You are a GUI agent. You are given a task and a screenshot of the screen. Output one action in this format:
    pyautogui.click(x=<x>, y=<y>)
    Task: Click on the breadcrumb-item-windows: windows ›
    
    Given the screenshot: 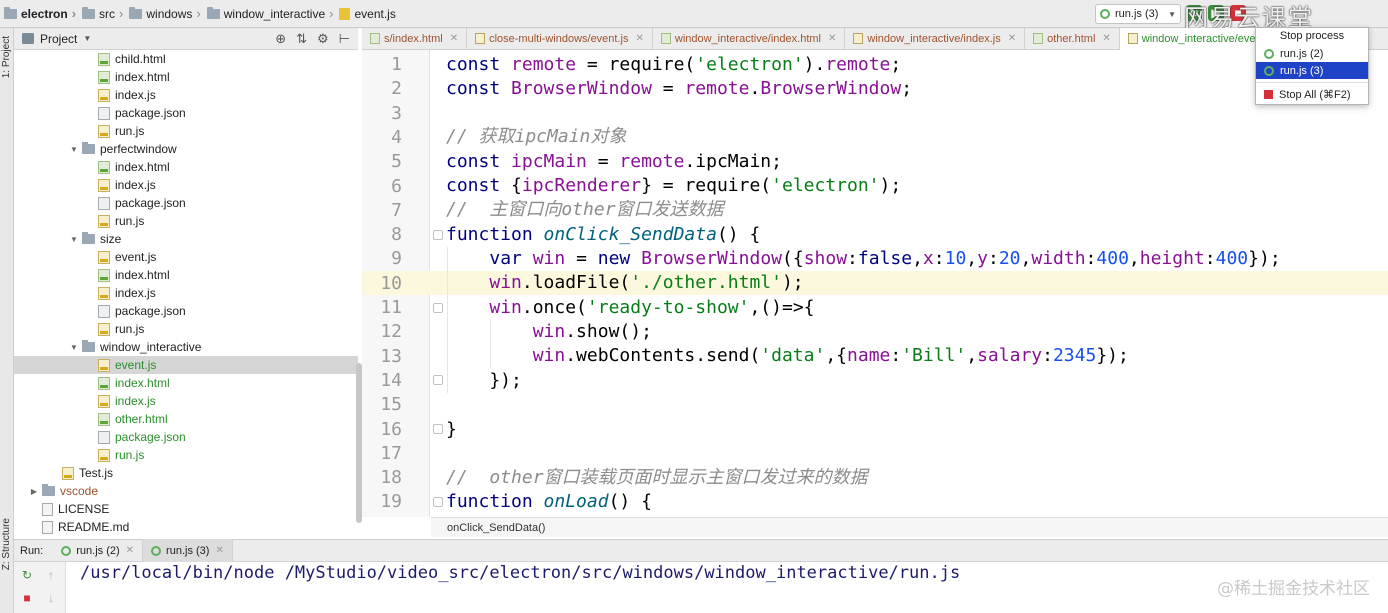 What is the action you would take?
    pyautogui.click(x=166, y=13)
    